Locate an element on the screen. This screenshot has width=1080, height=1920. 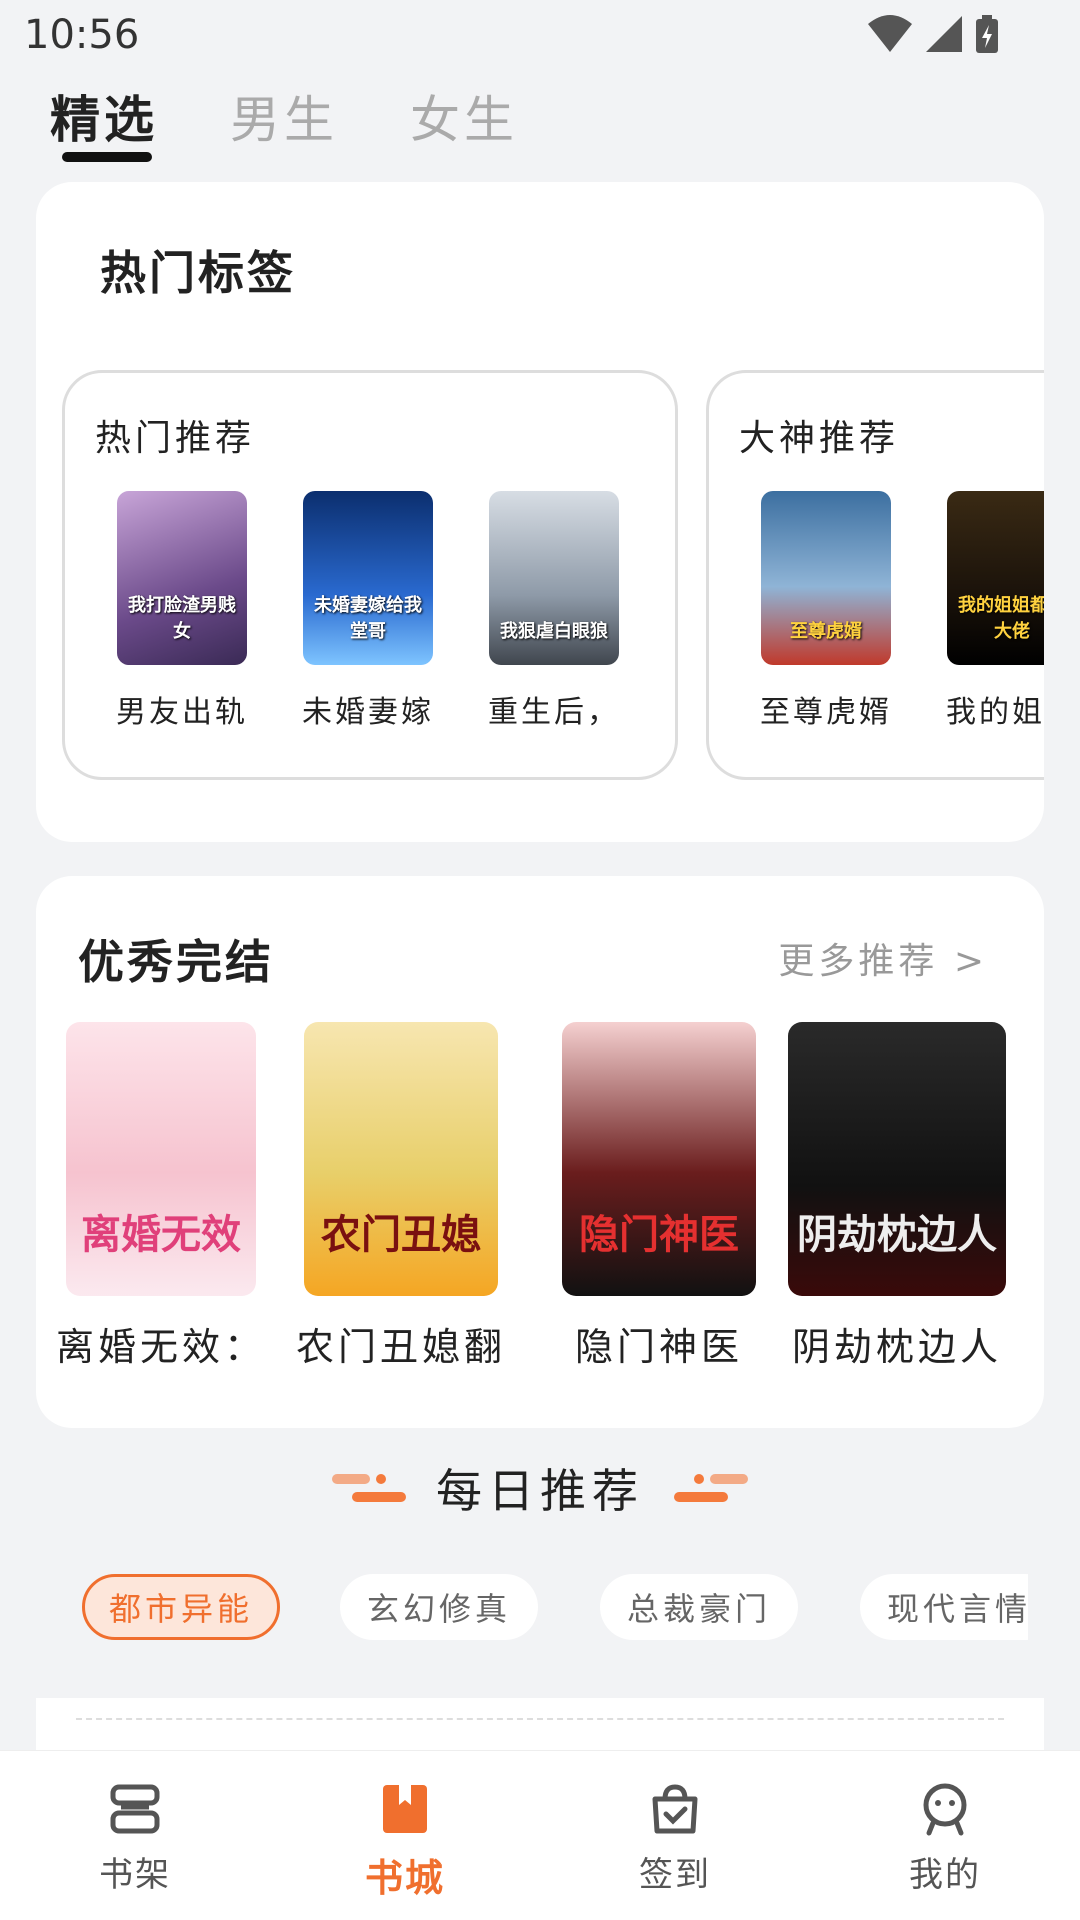
book-title: 男友出轨 is located at coordinates (182, 712).